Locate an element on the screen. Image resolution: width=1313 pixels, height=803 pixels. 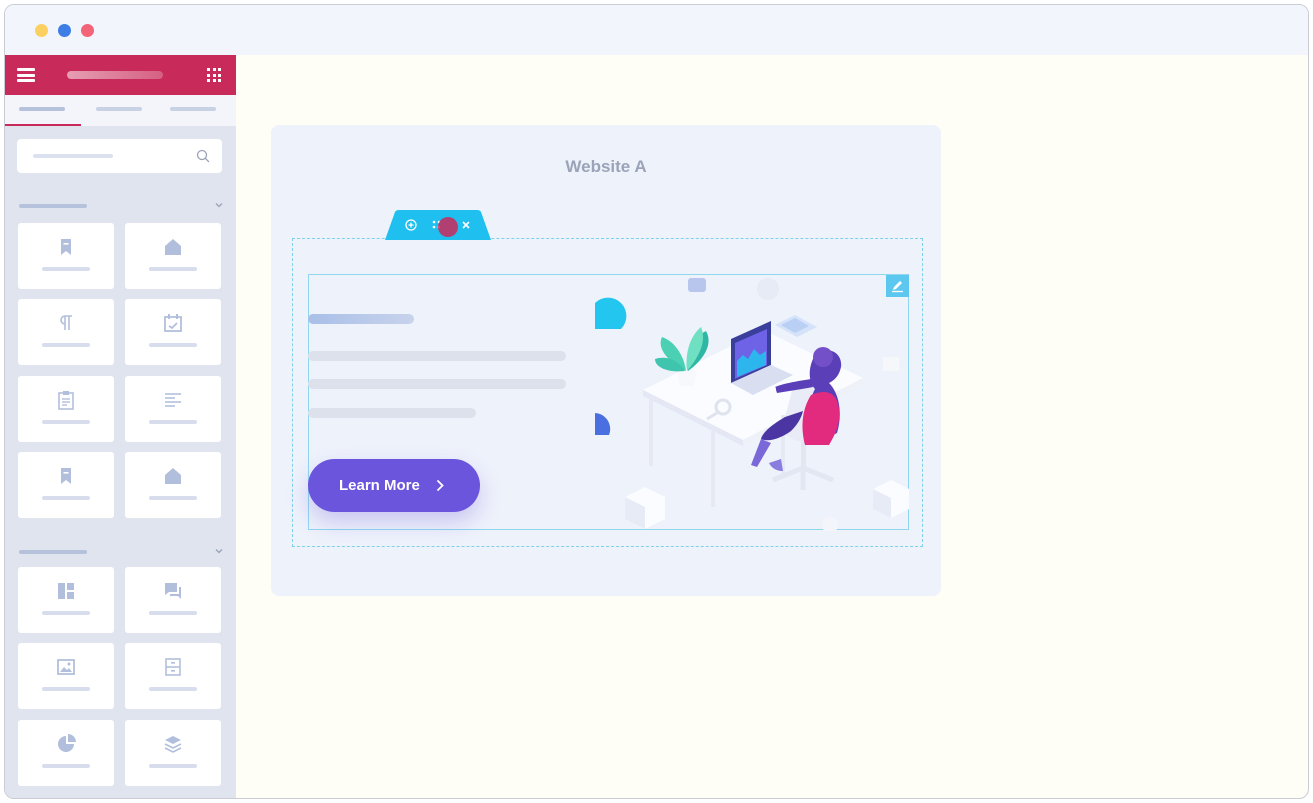
add-icon is located at coordinates (411, 225).